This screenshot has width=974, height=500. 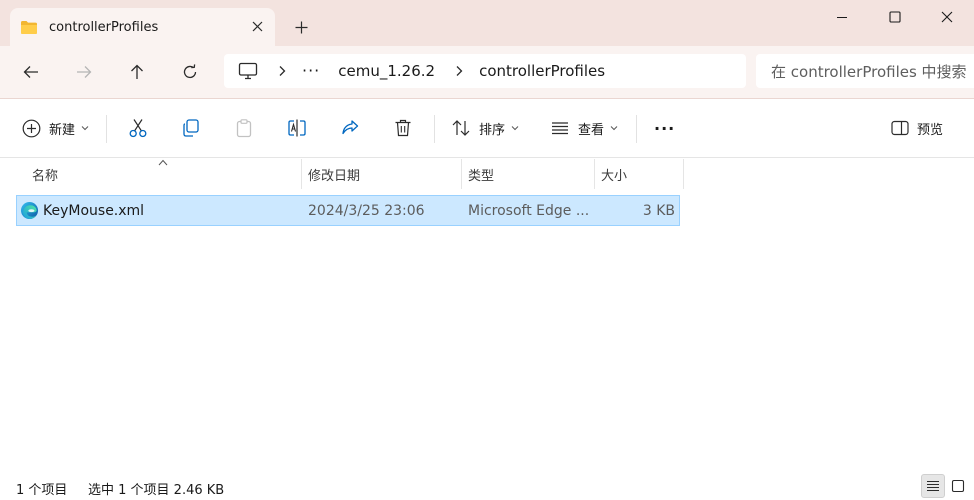 I want to click on title-bar: controllerProfiles, so click(x=487, y=23).